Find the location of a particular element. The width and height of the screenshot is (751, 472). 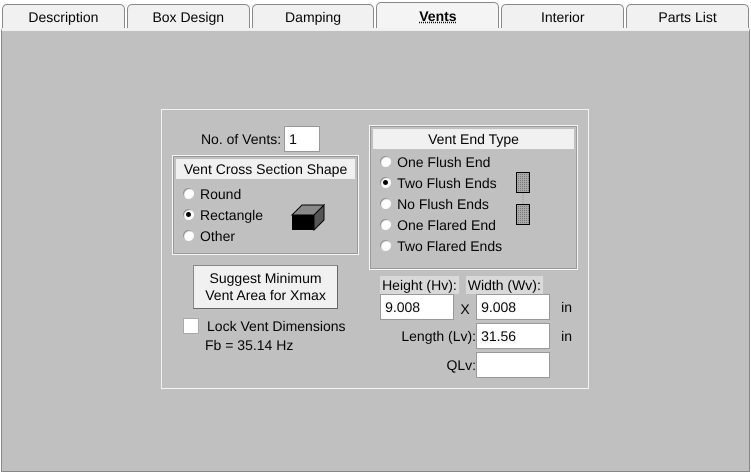

height-field: 9.008 is located at coordinates (417, 307).